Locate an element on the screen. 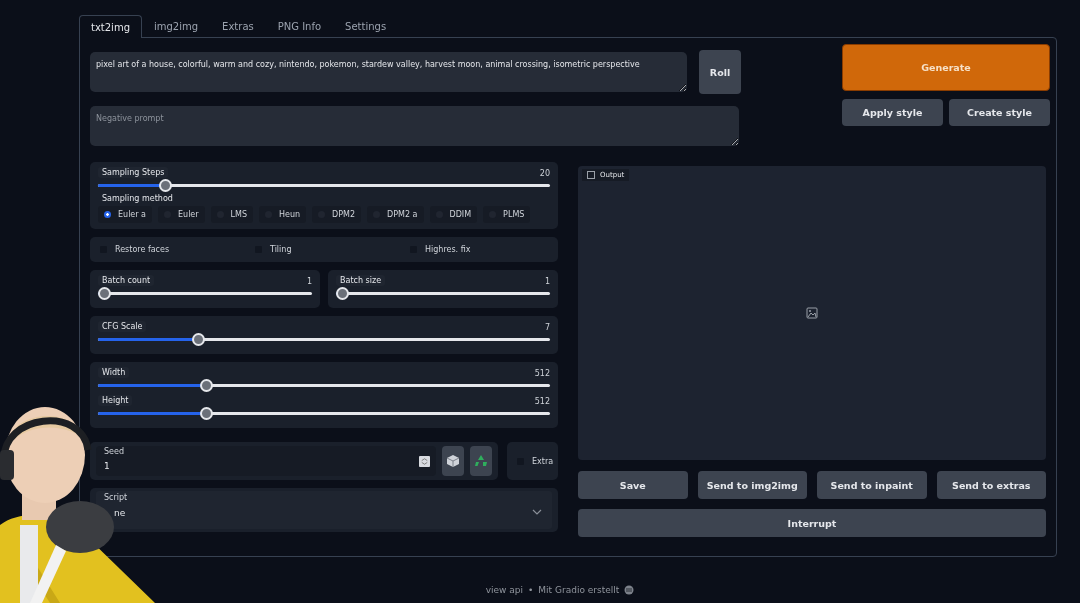  slider-label: Height is located at coordinates (115, 400).